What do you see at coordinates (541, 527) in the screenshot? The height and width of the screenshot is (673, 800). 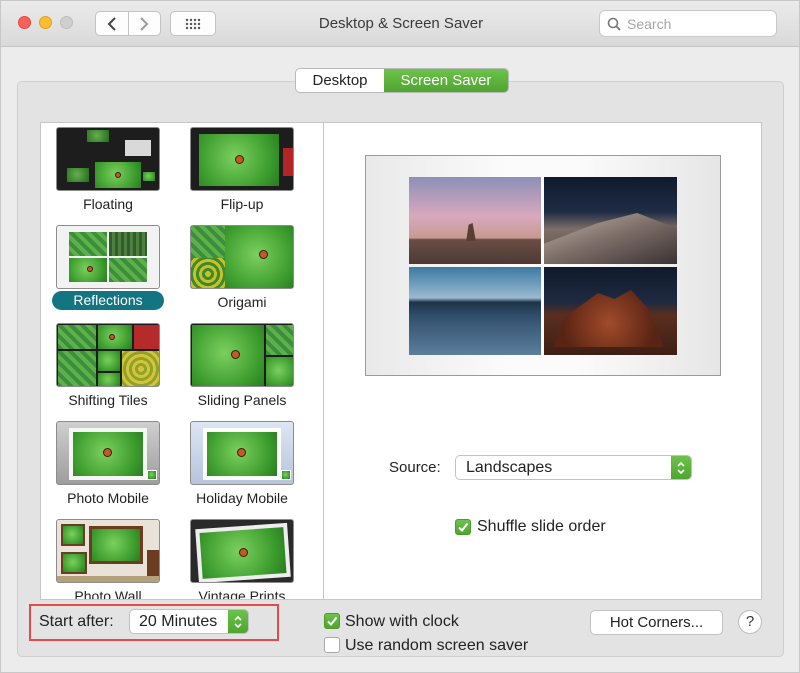 I see `shuffle-label: Shuffle slide order` at bounding box center [541, 527].